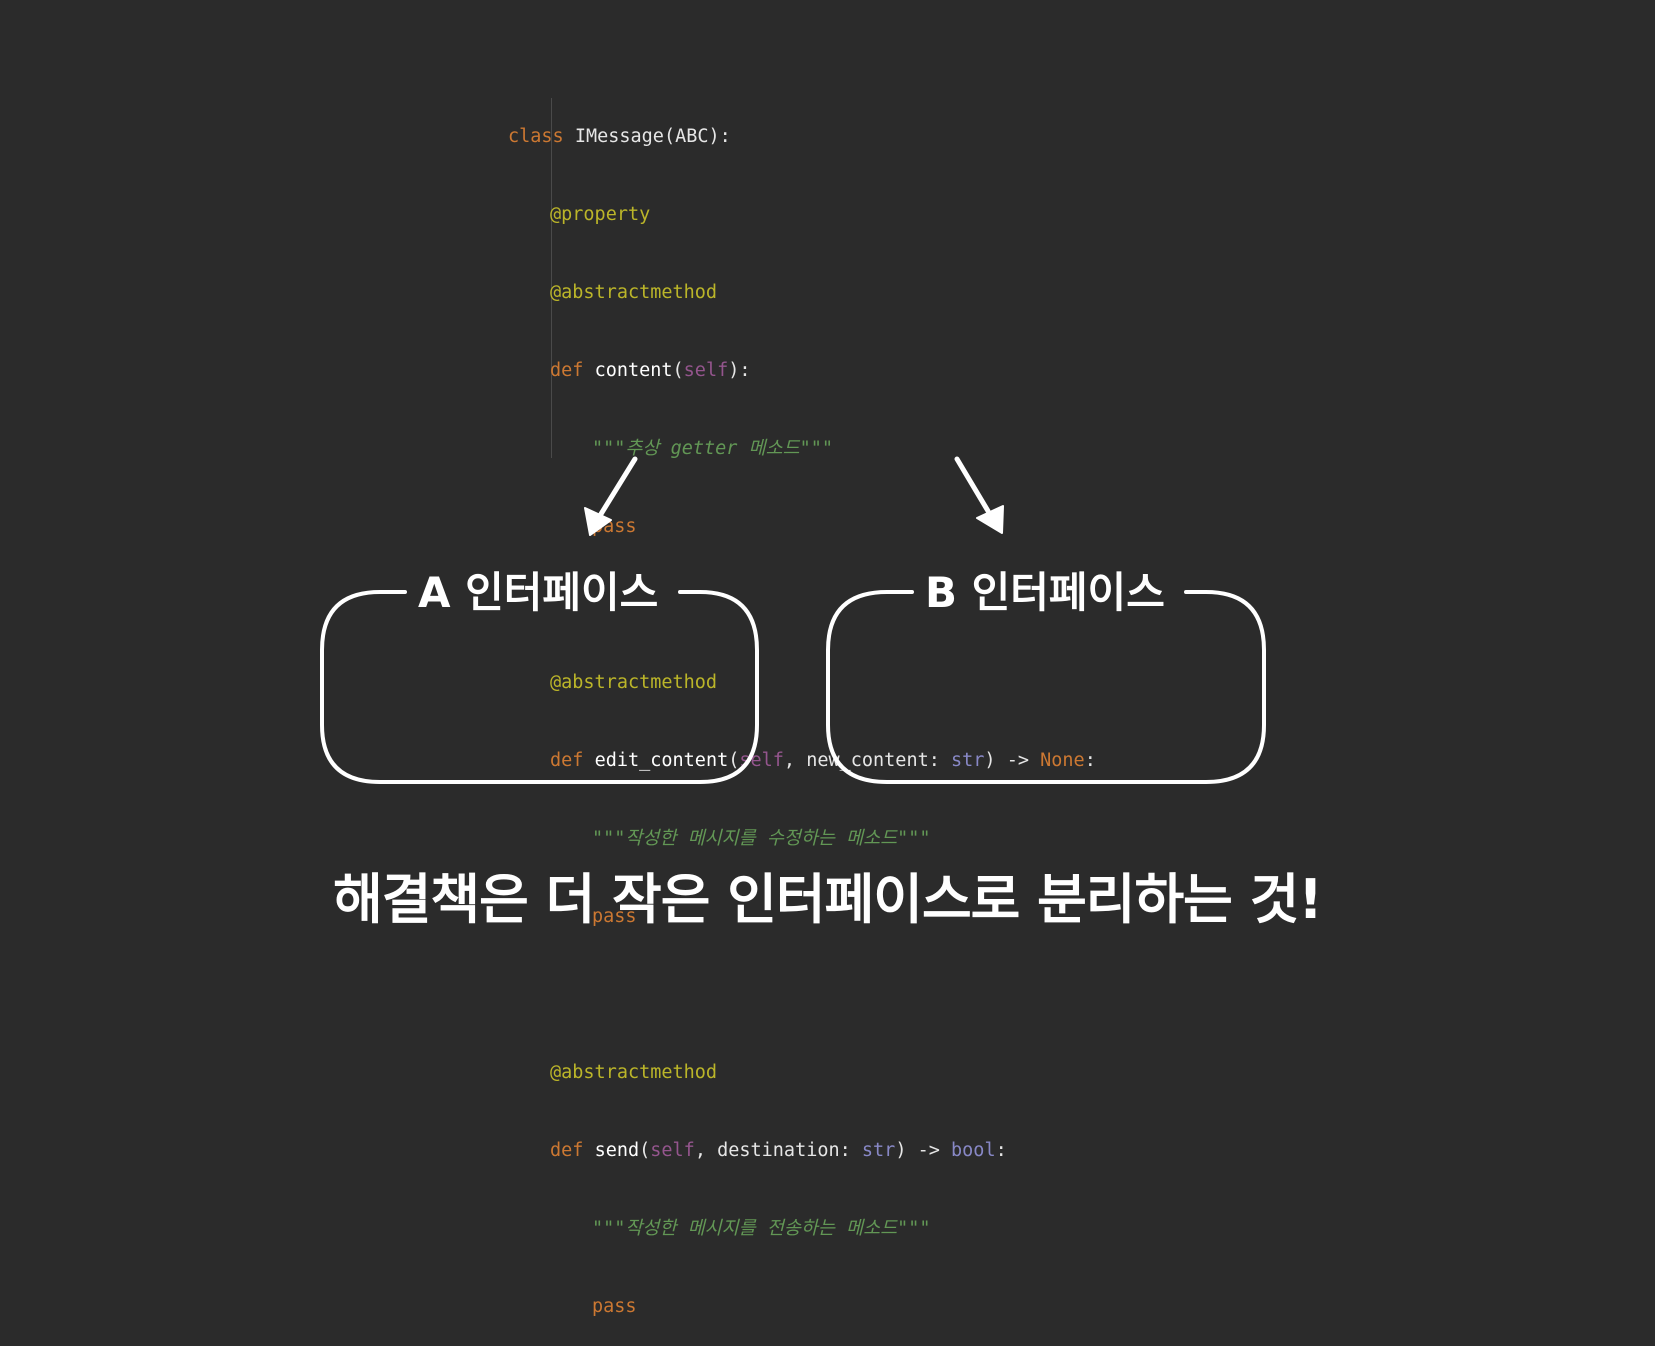 The image size is (1655, 1346). I want to click on box-a-outline, so click(539, 687).